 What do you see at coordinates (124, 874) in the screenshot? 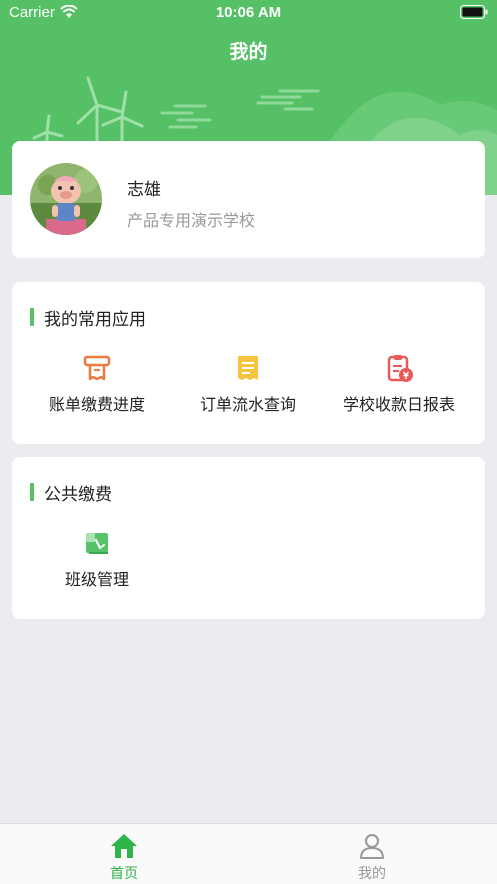
I see `tab-home-label: 首页` at bounding box center [124, 874].